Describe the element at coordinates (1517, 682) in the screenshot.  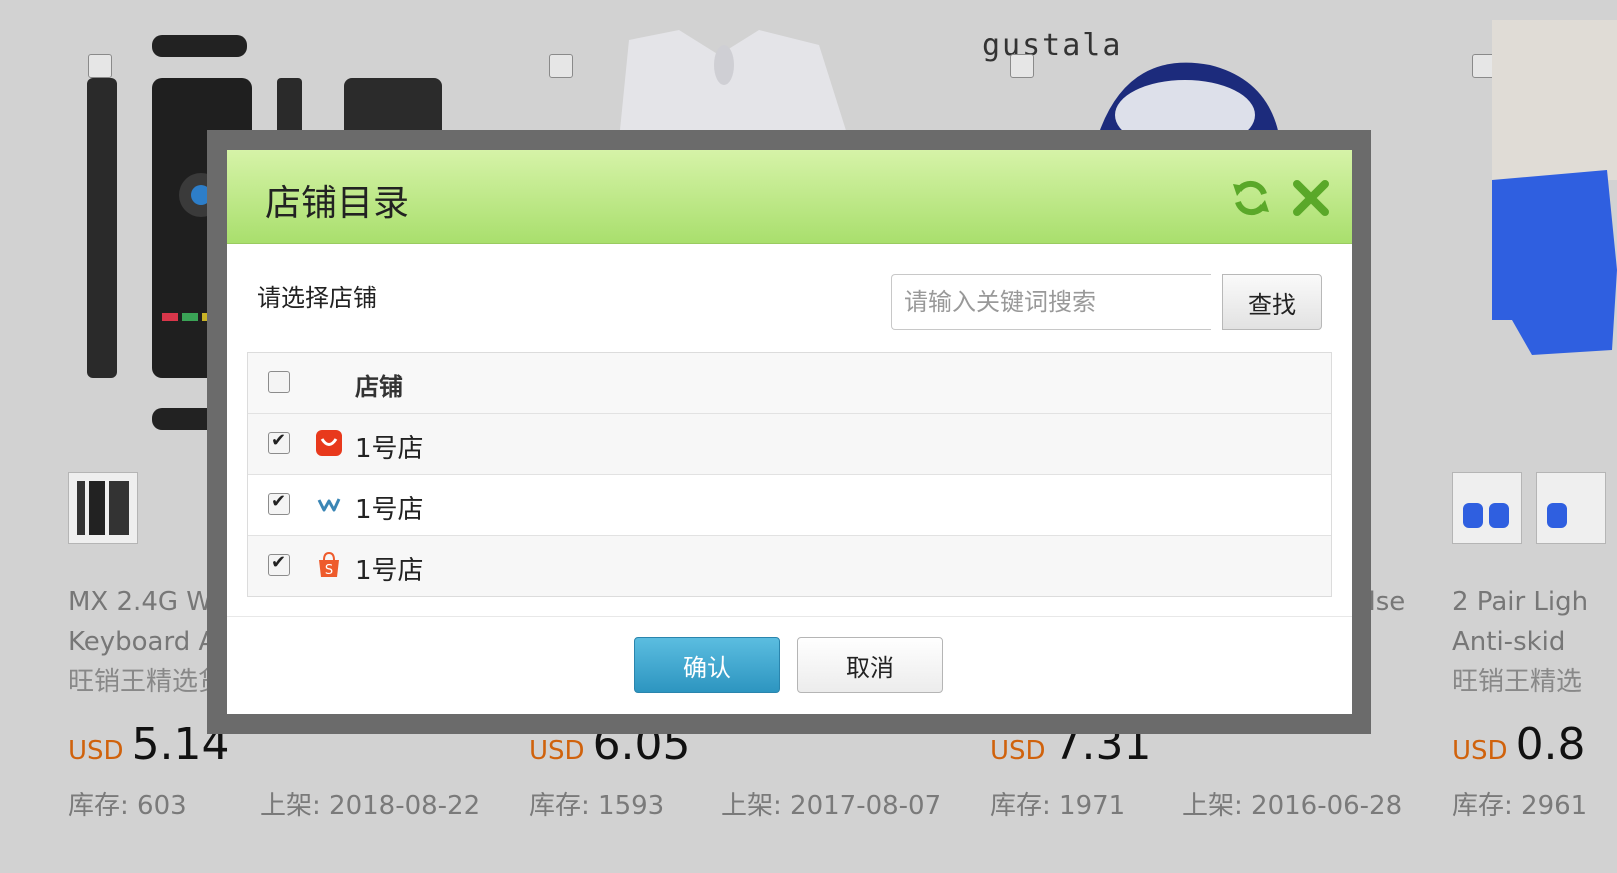
I see `product-subtitle: 旺销王精选` at that location.